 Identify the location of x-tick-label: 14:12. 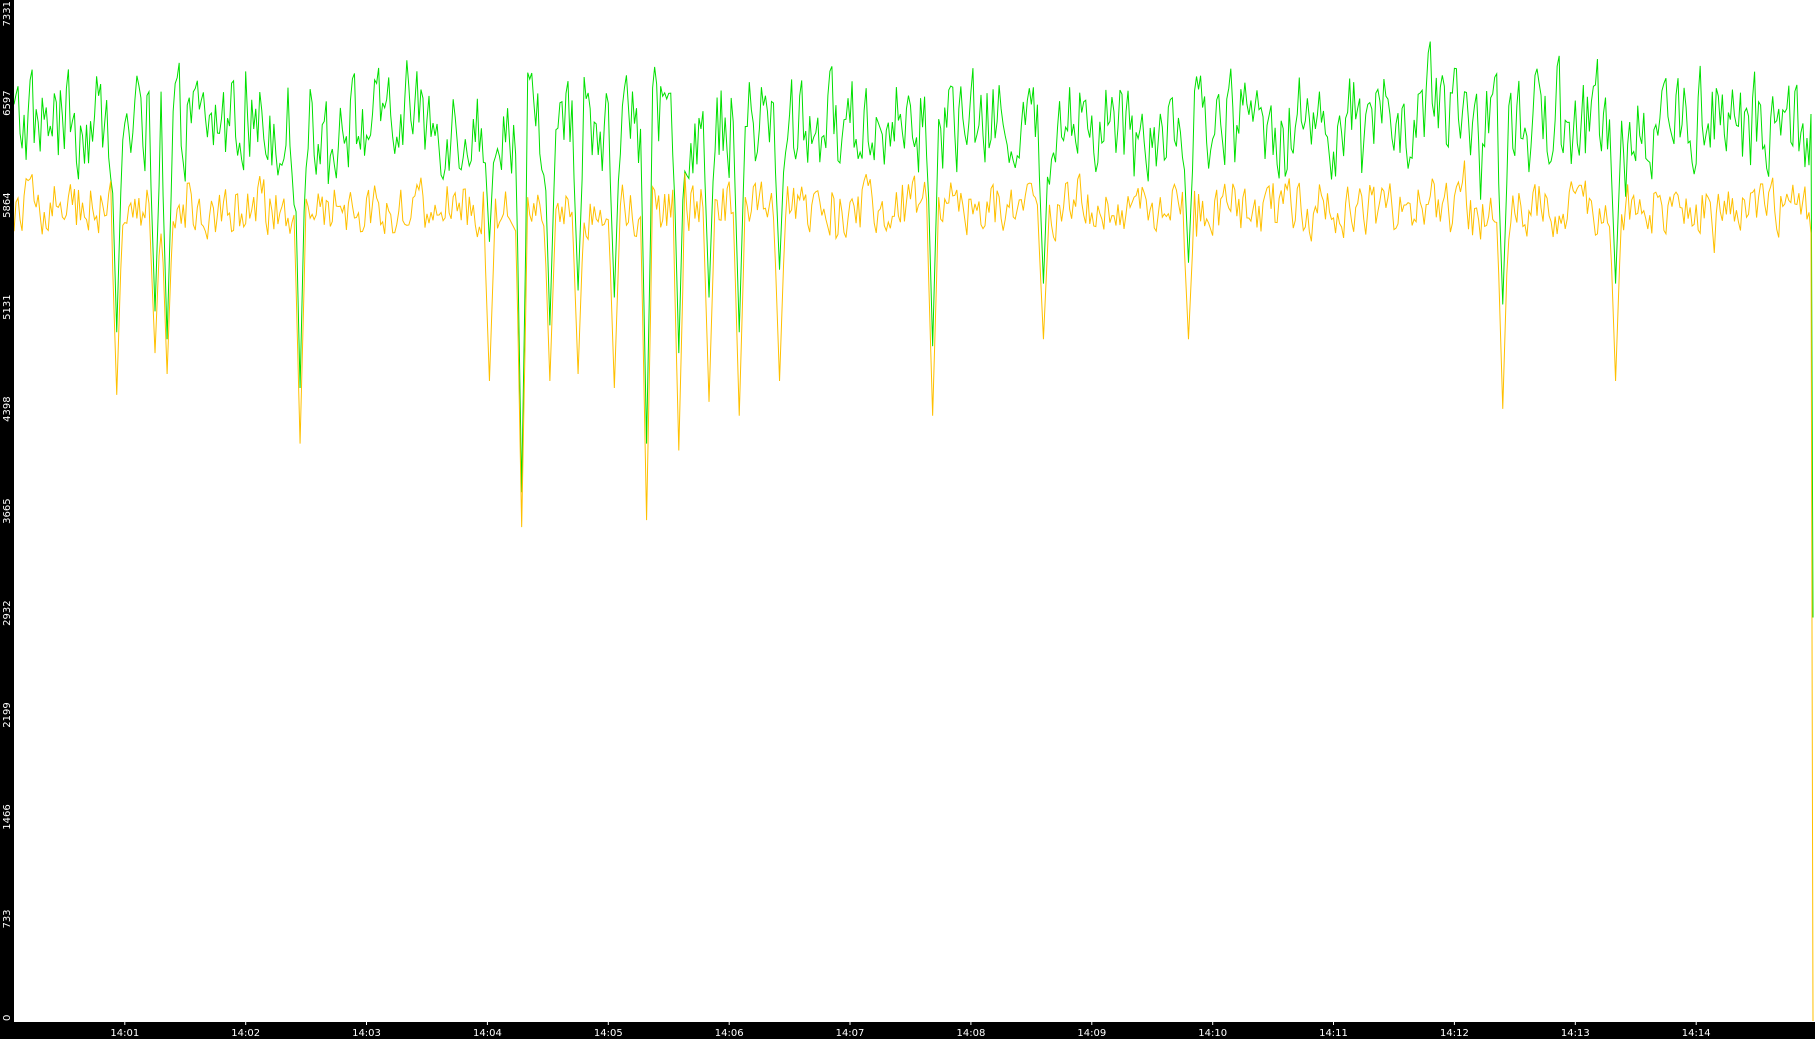
(1454, 1033).